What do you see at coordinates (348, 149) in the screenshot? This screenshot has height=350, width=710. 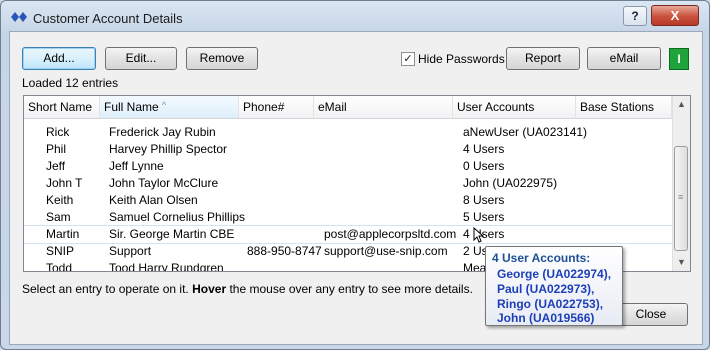 I see `table-row: Phil Harvey Phillip Spector 4 Users` at bounding box center [348, 149].